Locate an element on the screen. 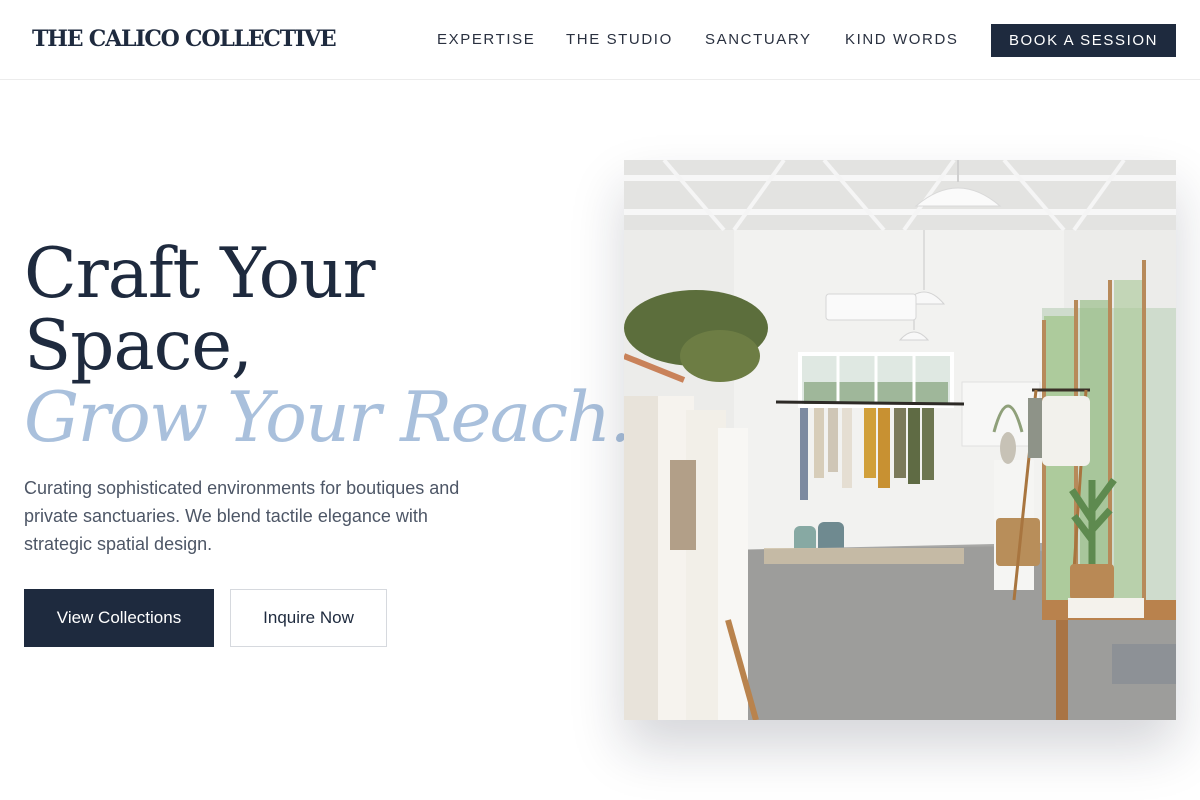  hero-title-line-1: Craft Your is located at coordinates (200, 274).